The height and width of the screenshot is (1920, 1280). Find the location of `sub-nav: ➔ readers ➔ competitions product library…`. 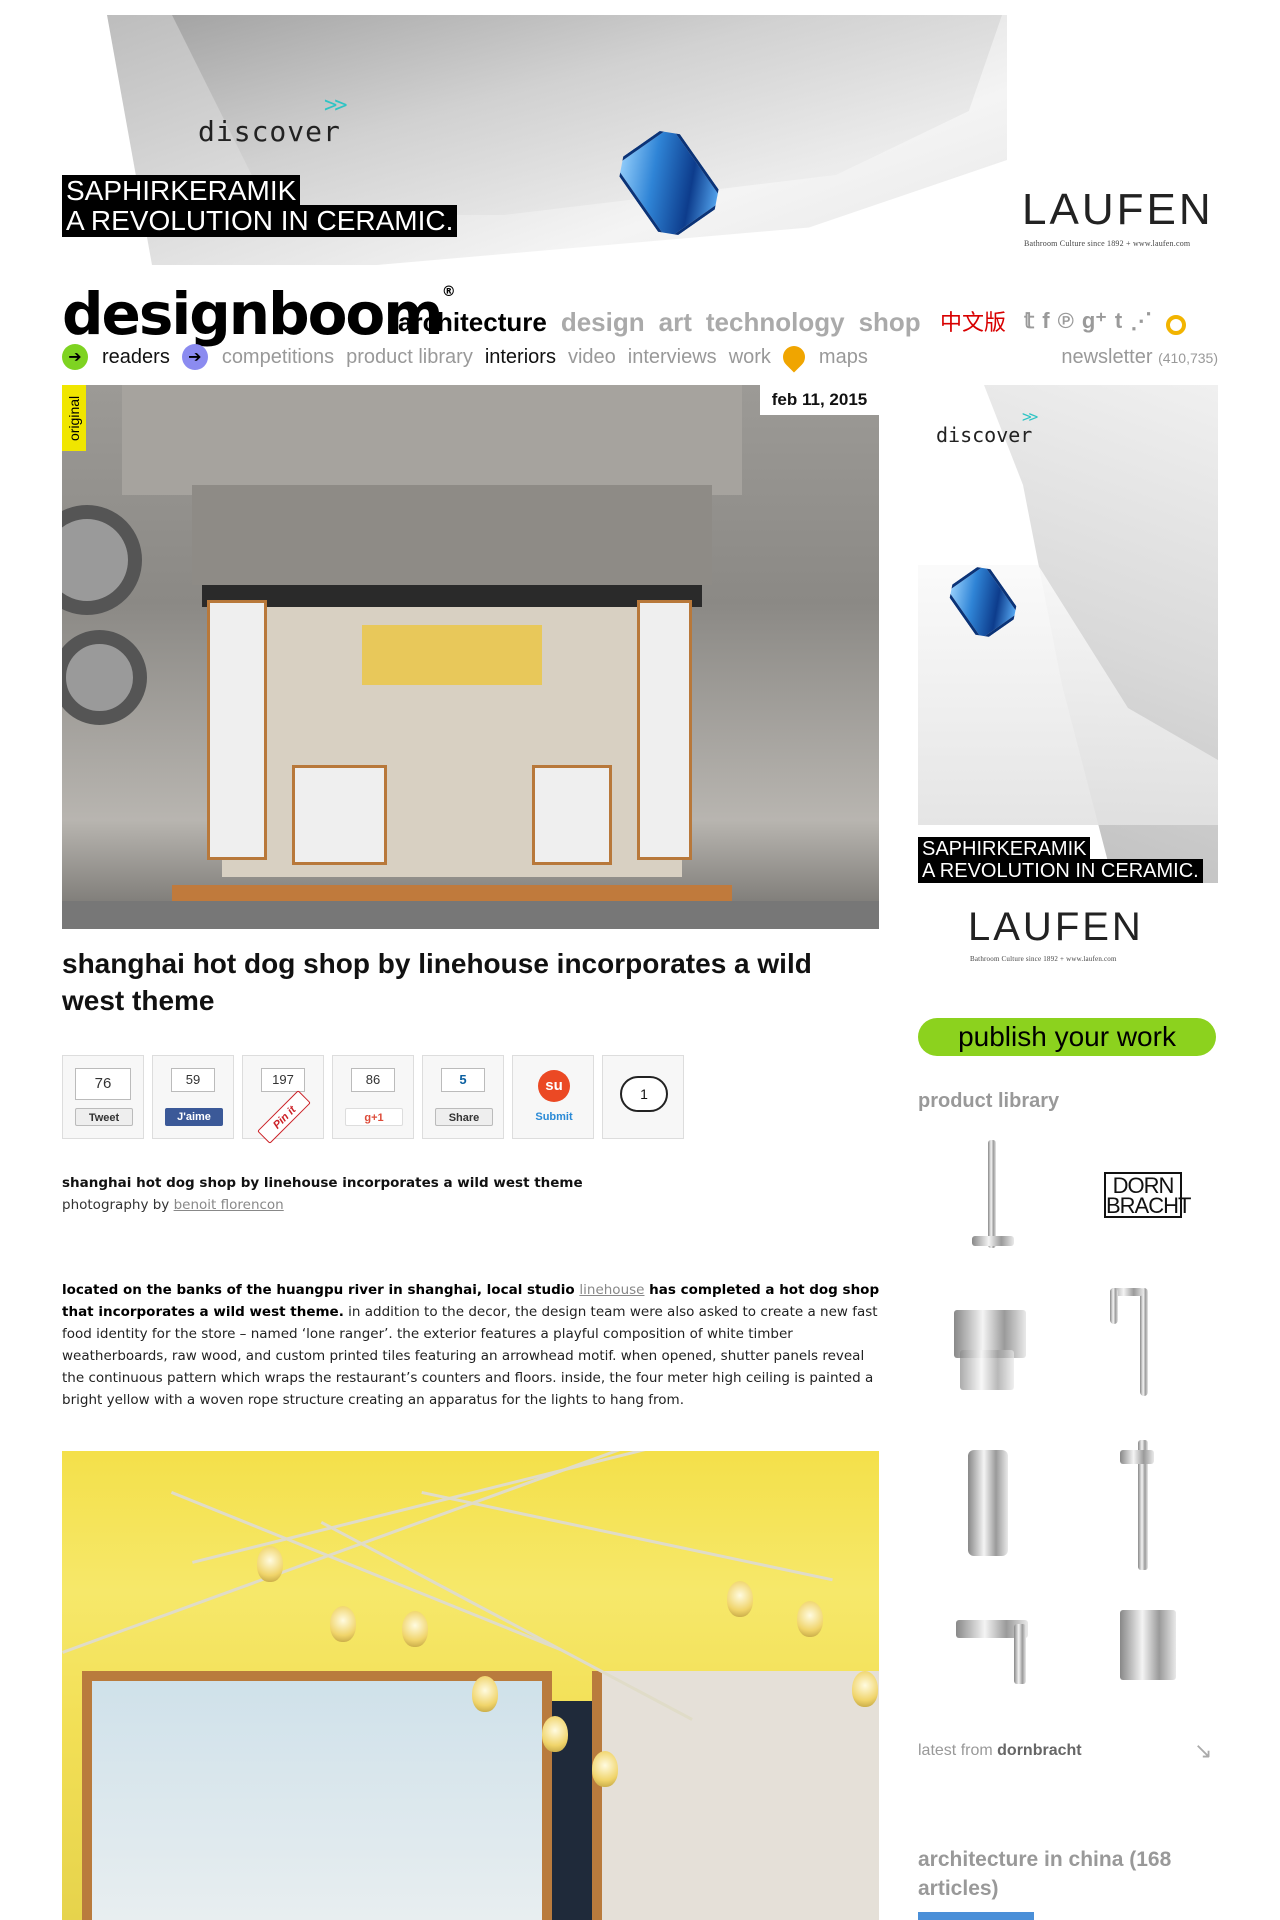

sub-nav: ➔ readers ➔ competitions product library… is located at coordinates (465, 357).